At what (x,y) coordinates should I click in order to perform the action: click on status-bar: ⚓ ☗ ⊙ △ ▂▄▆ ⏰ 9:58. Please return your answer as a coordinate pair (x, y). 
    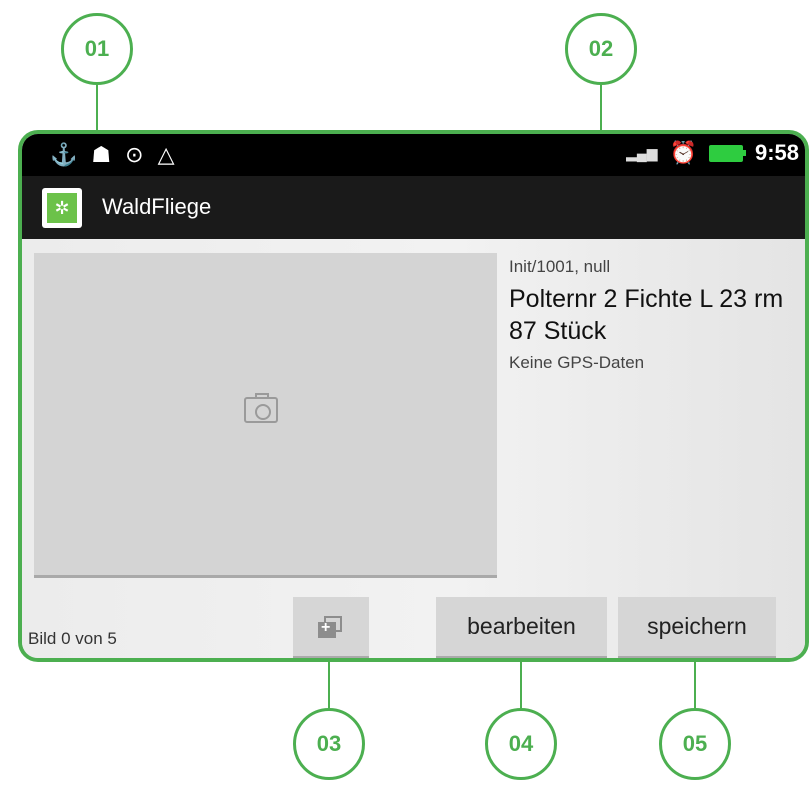
    Looking at the image, I should click on (413, 155).